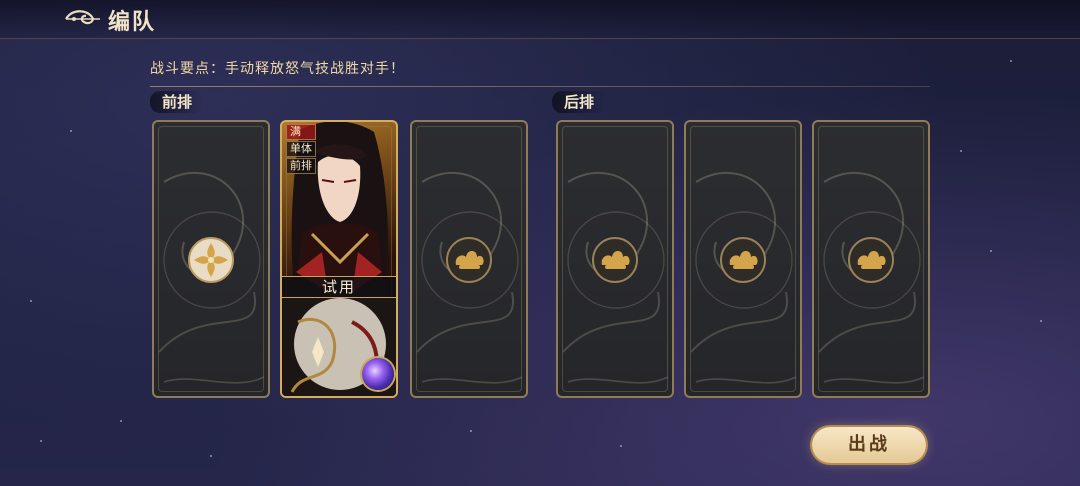  Describe the element at coordinates (301, 166) in the screenshot. I see `tag-front: 前排` at that location.